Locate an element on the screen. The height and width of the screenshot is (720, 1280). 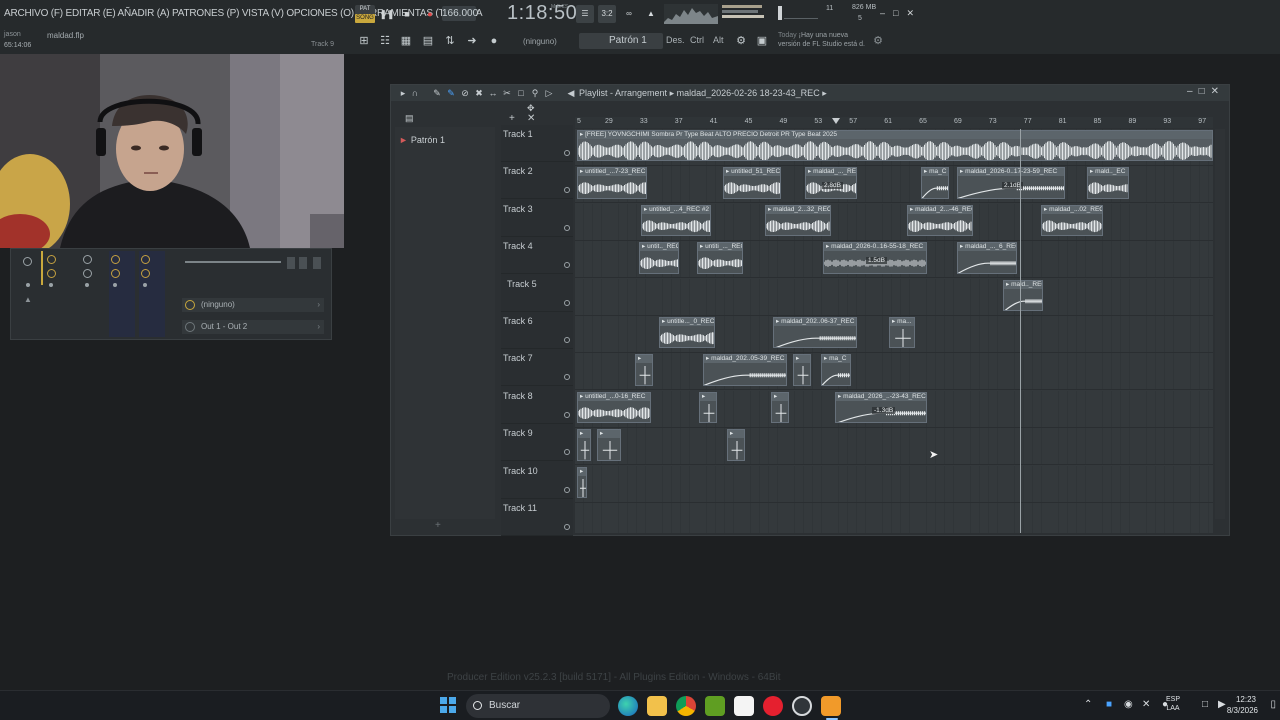
pan-knob is located at coordinates (87, 259).